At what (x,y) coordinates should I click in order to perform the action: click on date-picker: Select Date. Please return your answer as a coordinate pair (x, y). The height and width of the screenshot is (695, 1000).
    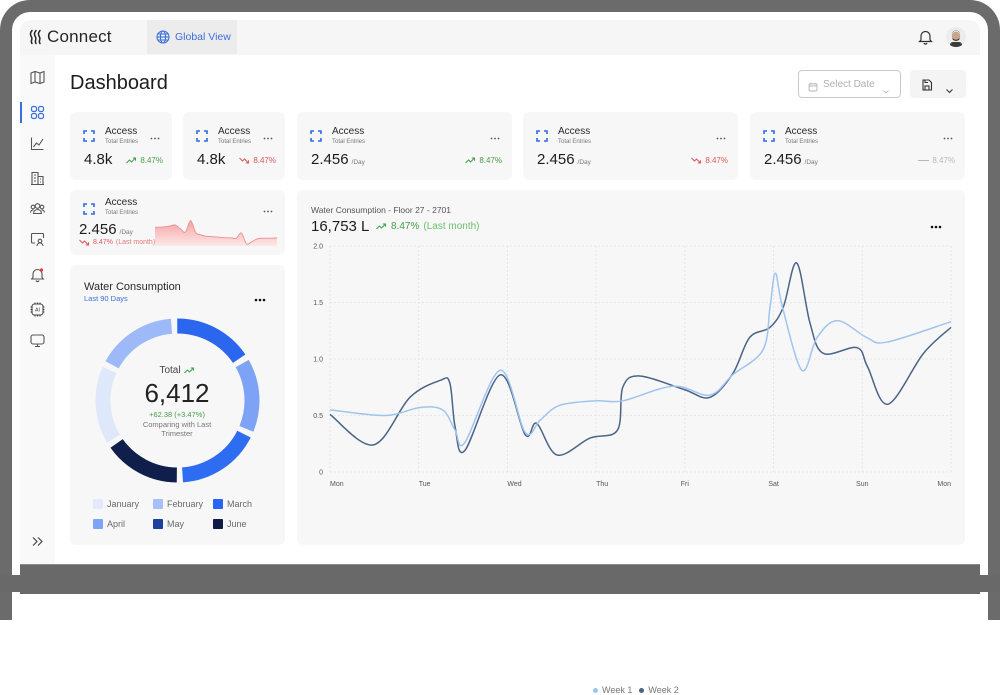
    Looking at the image, I should click on (849, 84).